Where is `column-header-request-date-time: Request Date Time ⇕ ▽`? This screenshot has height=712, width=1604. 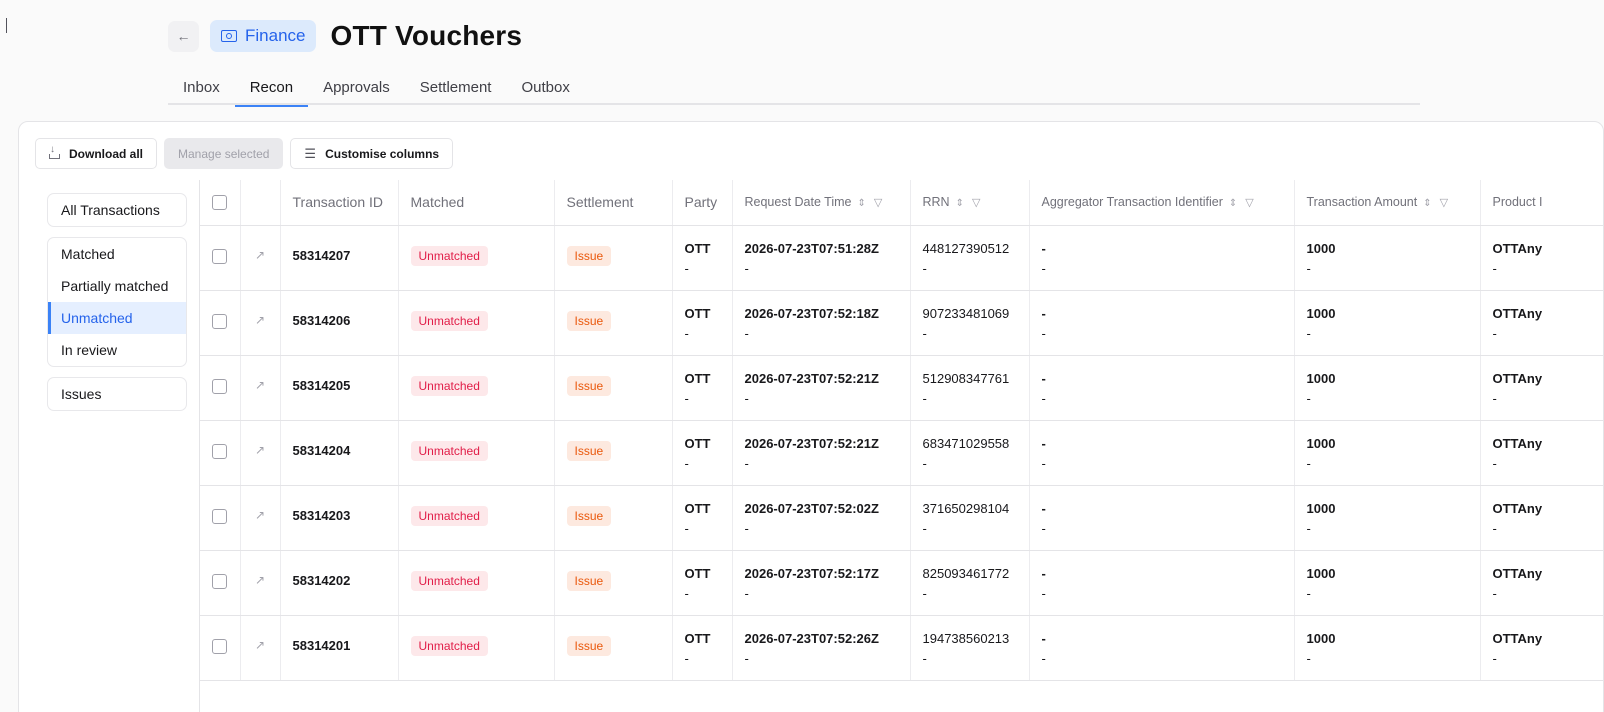
column-header-request-date-time: Request Date Time ⇕ ▽ is located at coordinates (821, 203).